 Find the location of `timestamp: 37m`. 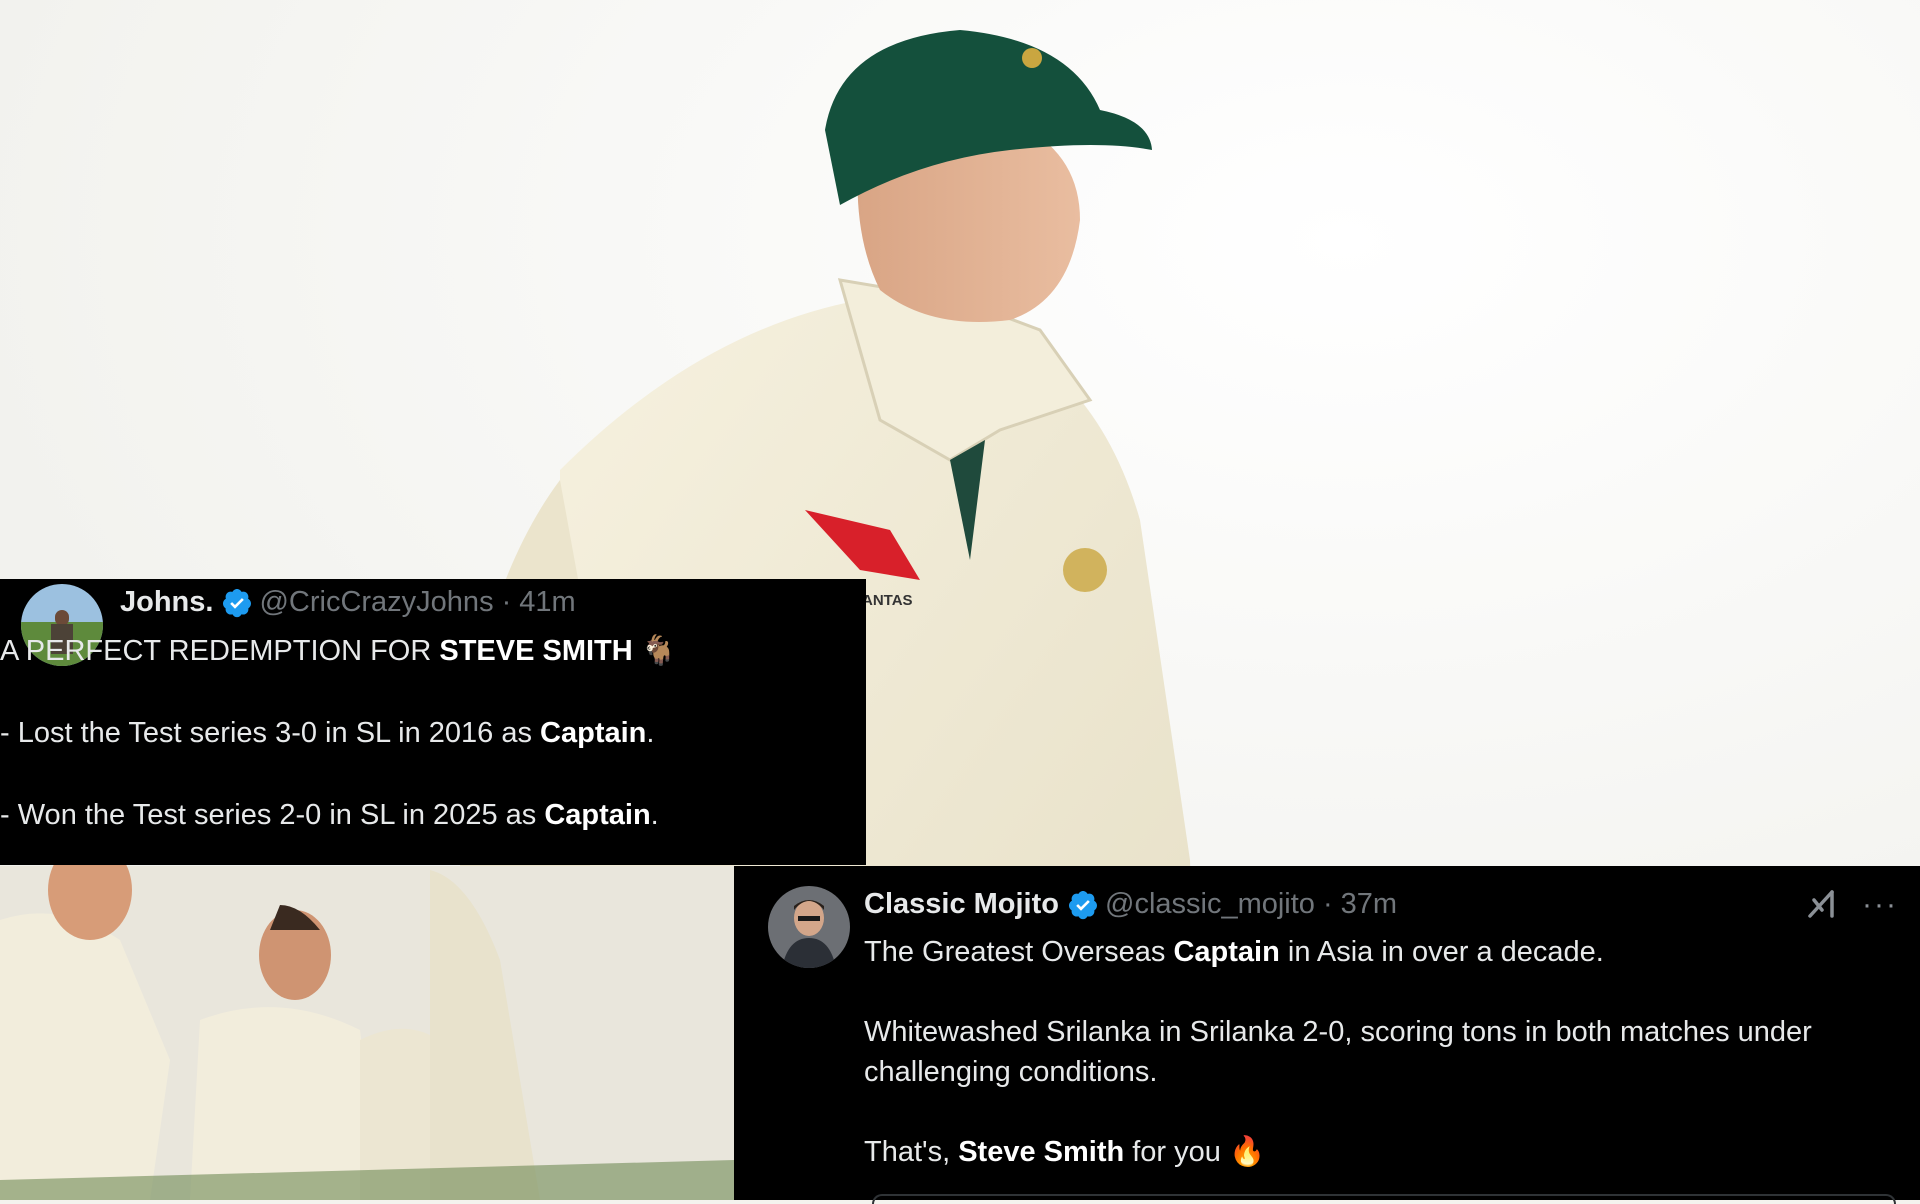

timestamp: 37m is located at coordinates (1369, 904).